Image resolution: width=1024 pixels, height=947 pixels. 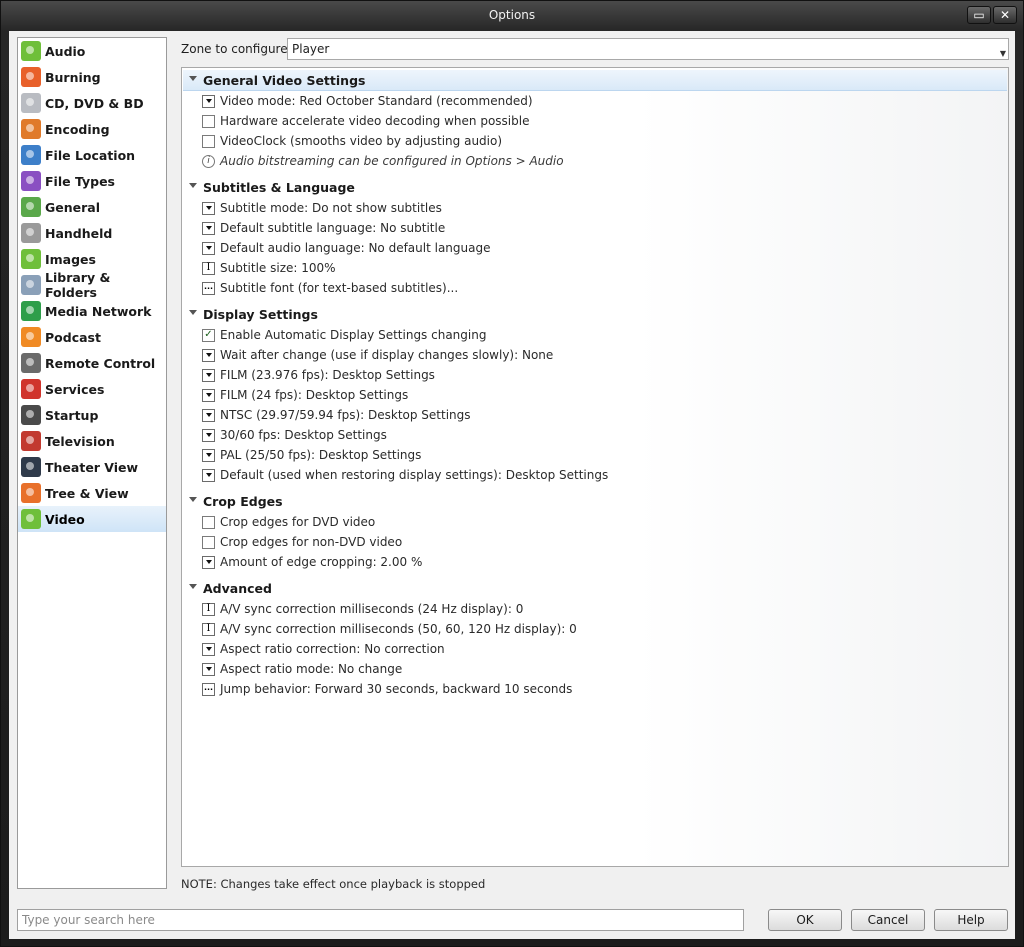 What do you see at coordinates (311, 455) in the screenshot?
I see `setting-row: PAL (25/50 fps): Desktop Settings` at bounding box center [311, 455].